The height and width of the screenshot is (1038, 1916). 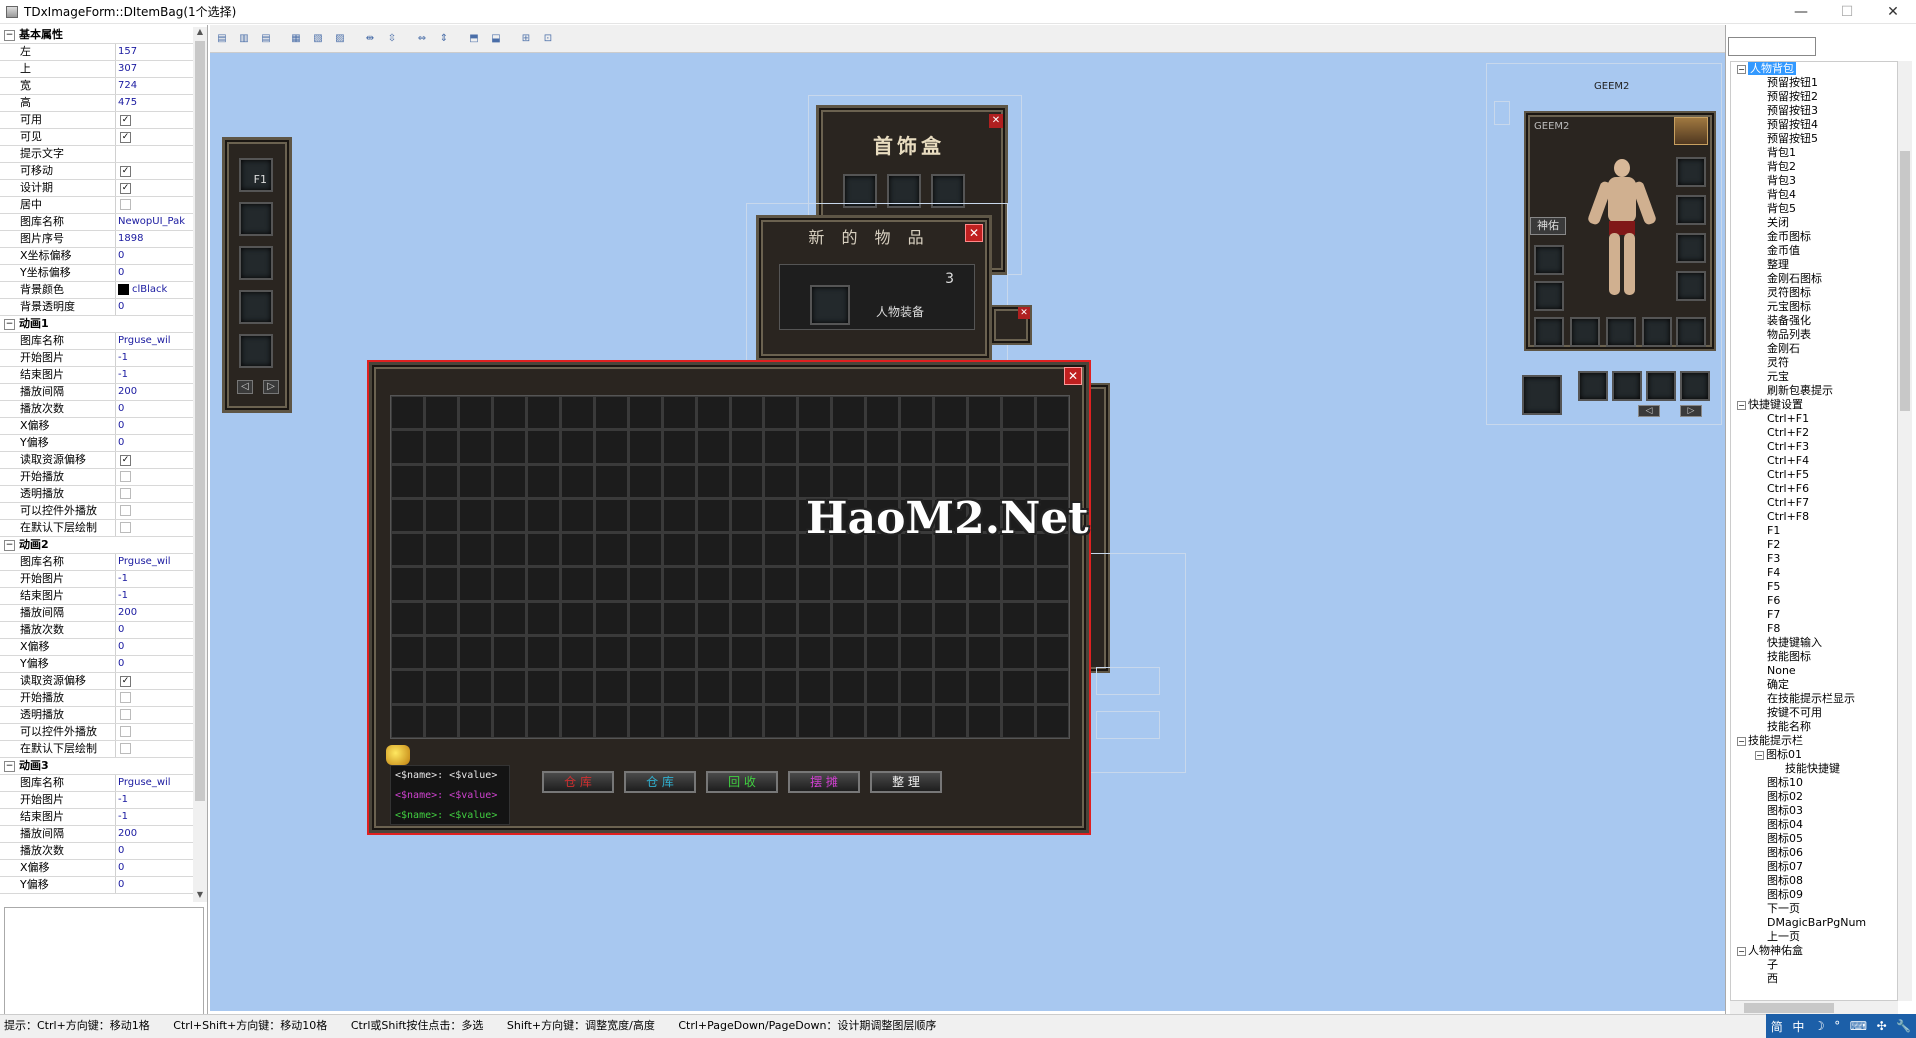 What do you see at coordinates (244, 38) in the screenshot?
I see `align-center-h-icon: ▥` at bounding box center [244, 38].